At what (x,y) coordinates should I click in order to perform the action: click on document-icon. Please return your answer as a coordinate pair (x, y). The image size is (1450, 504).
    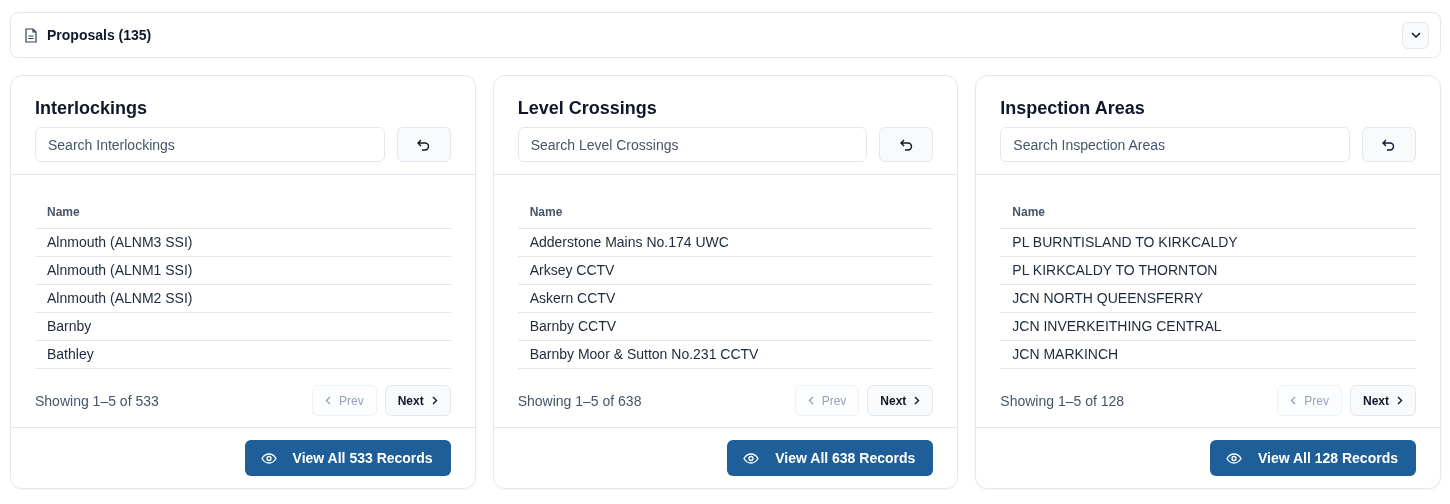
    Looking at the image, I should click on (31, 35).